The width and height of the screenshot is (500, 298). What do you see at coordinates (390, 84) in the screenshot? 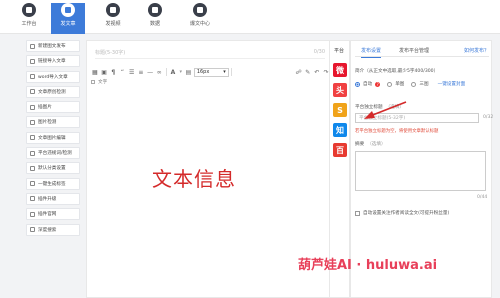
I see `radio-single` at bounding box center [390, 84].